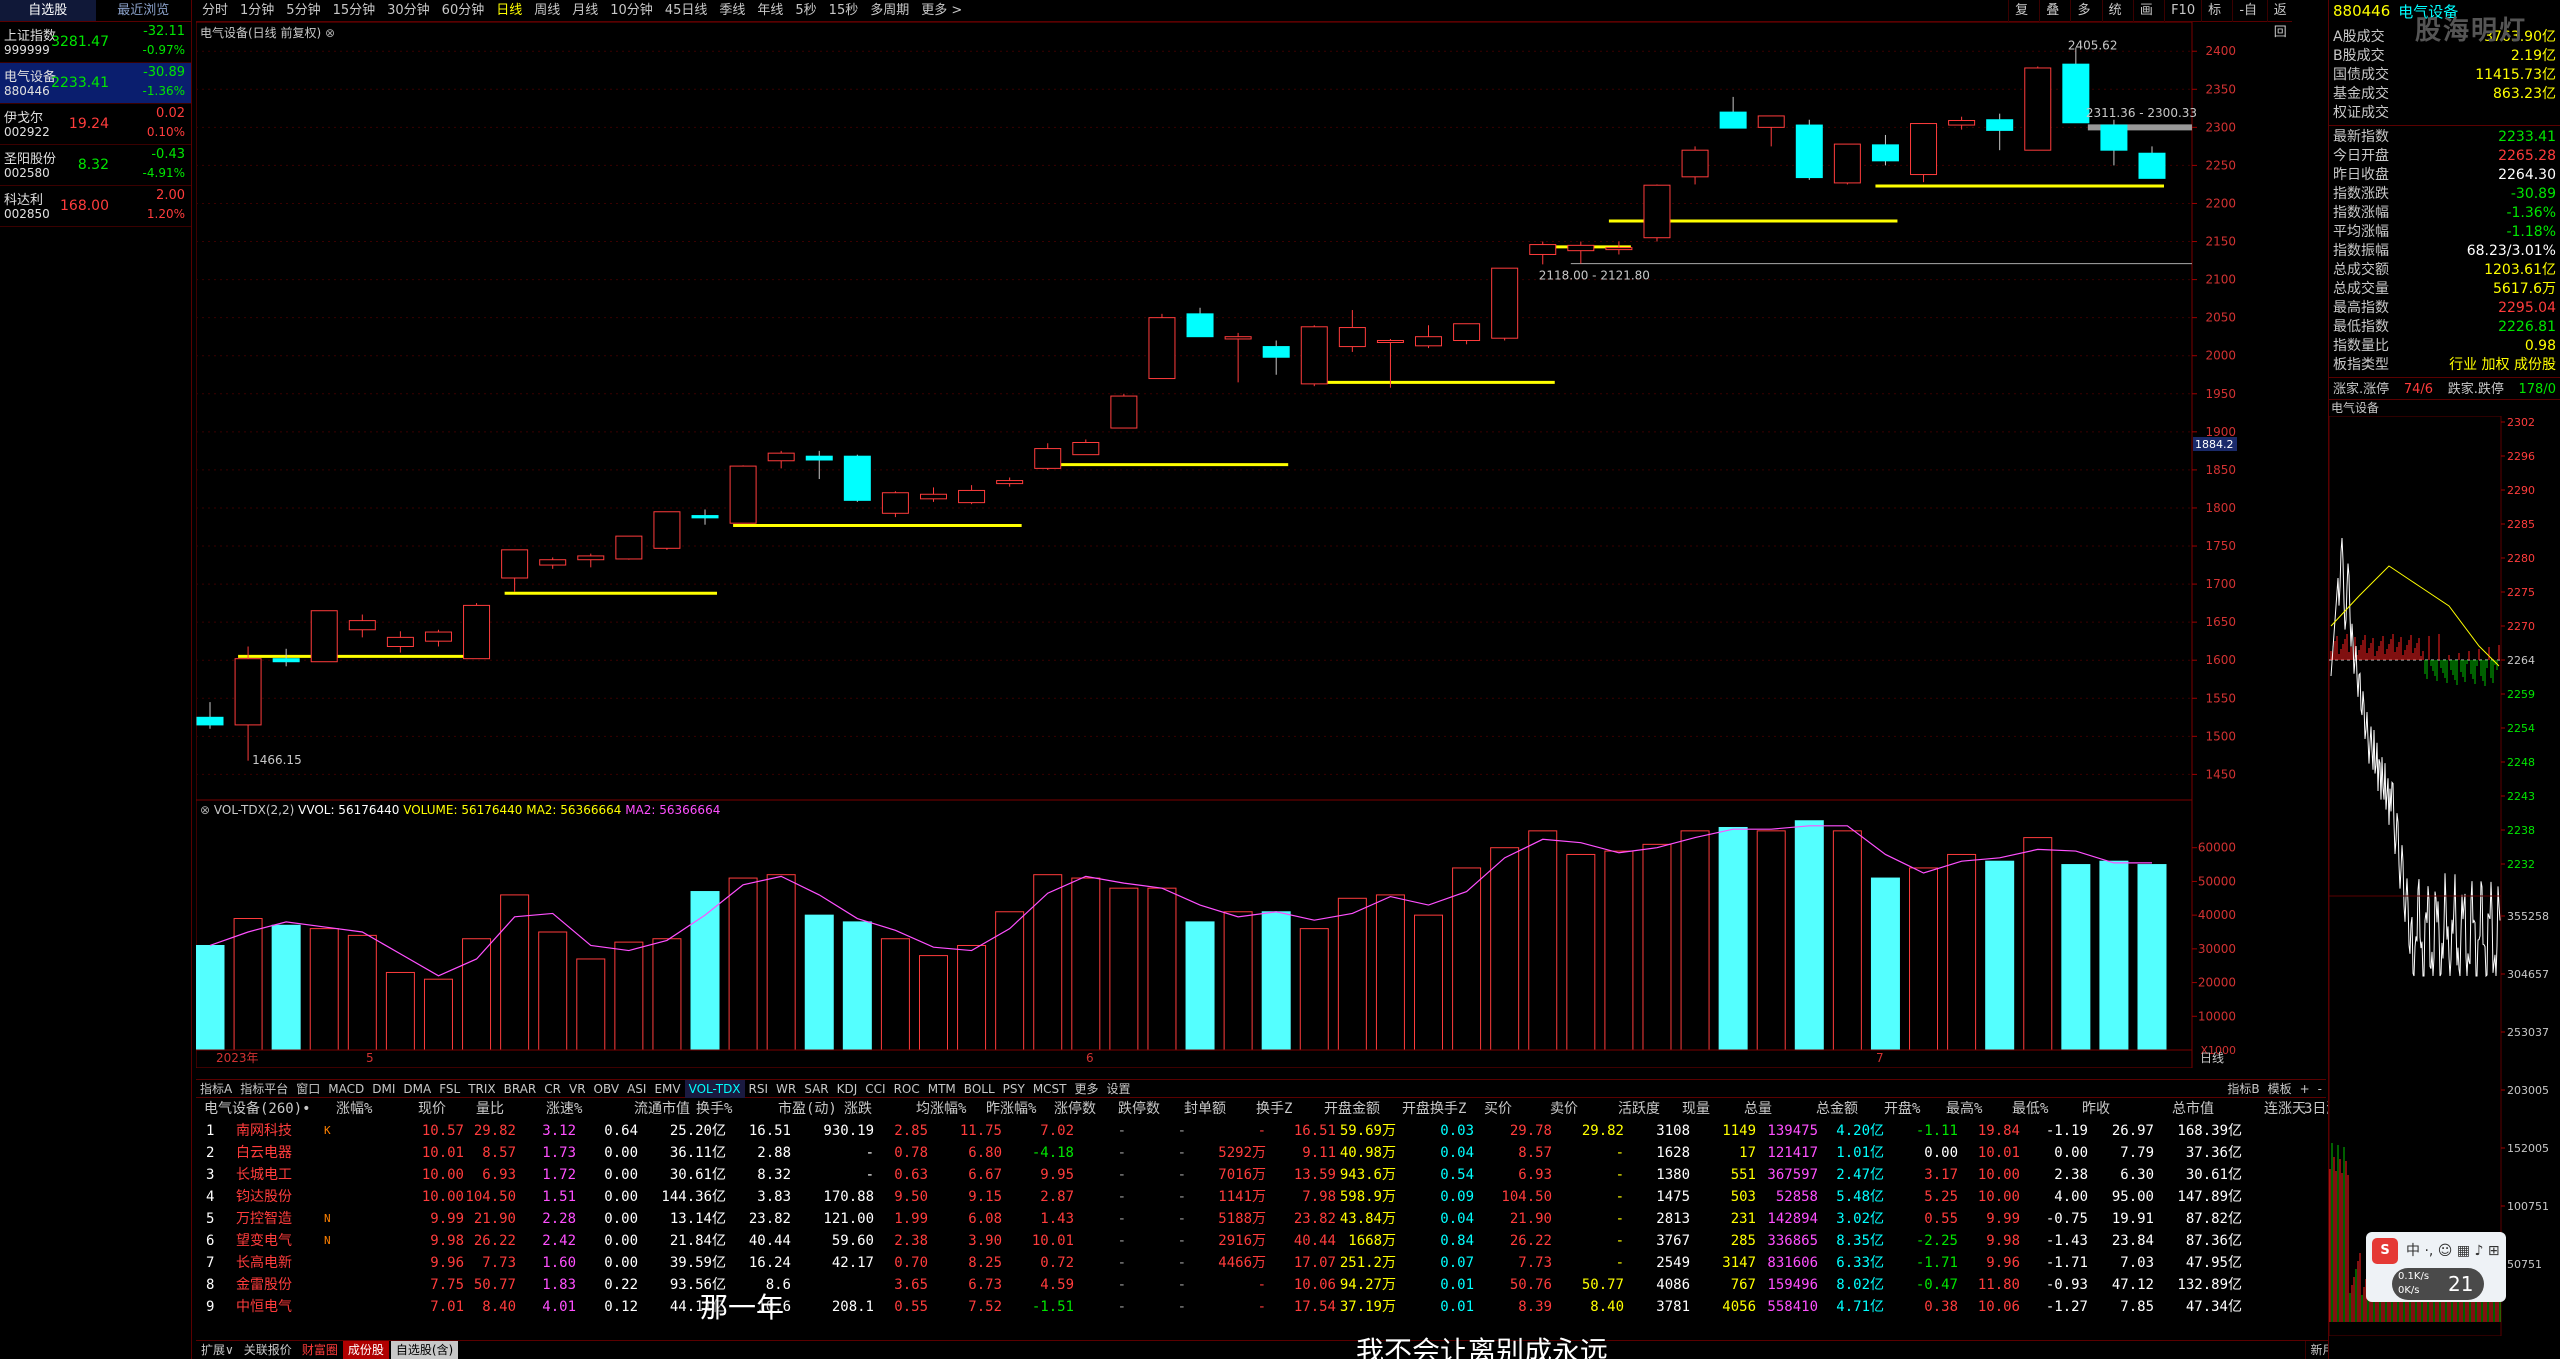 Image resolution: width=2560 pixels, height=1359 pixels. I want to click on tab-recent: 最近浏览, so click(144, 10).